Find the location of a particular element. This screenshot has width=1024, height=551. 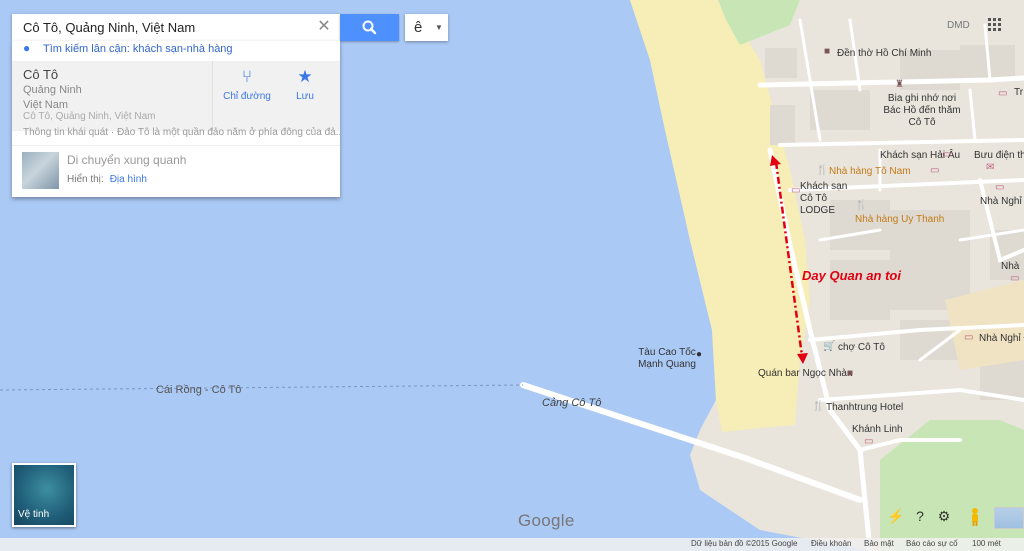

save-button: ★ Lưu is located at coordinates (305, 84).